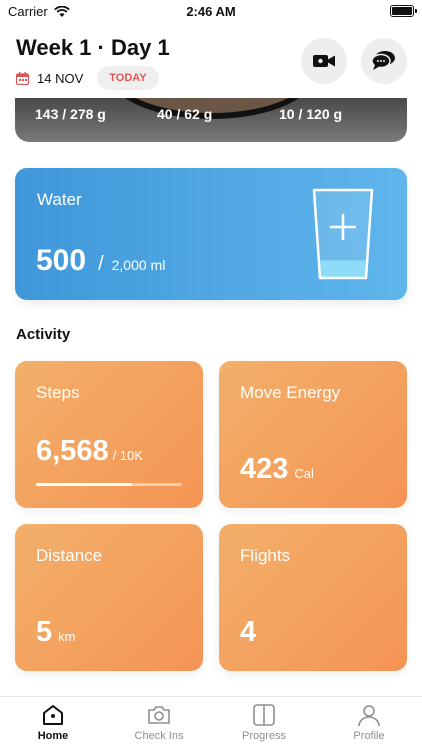 The height and width of the screenshot is (750, 422). What do you see at coordinates (313, 597) in the screenshot?
I see `flights-card: Flights 4` at bounding box center [313, 597].